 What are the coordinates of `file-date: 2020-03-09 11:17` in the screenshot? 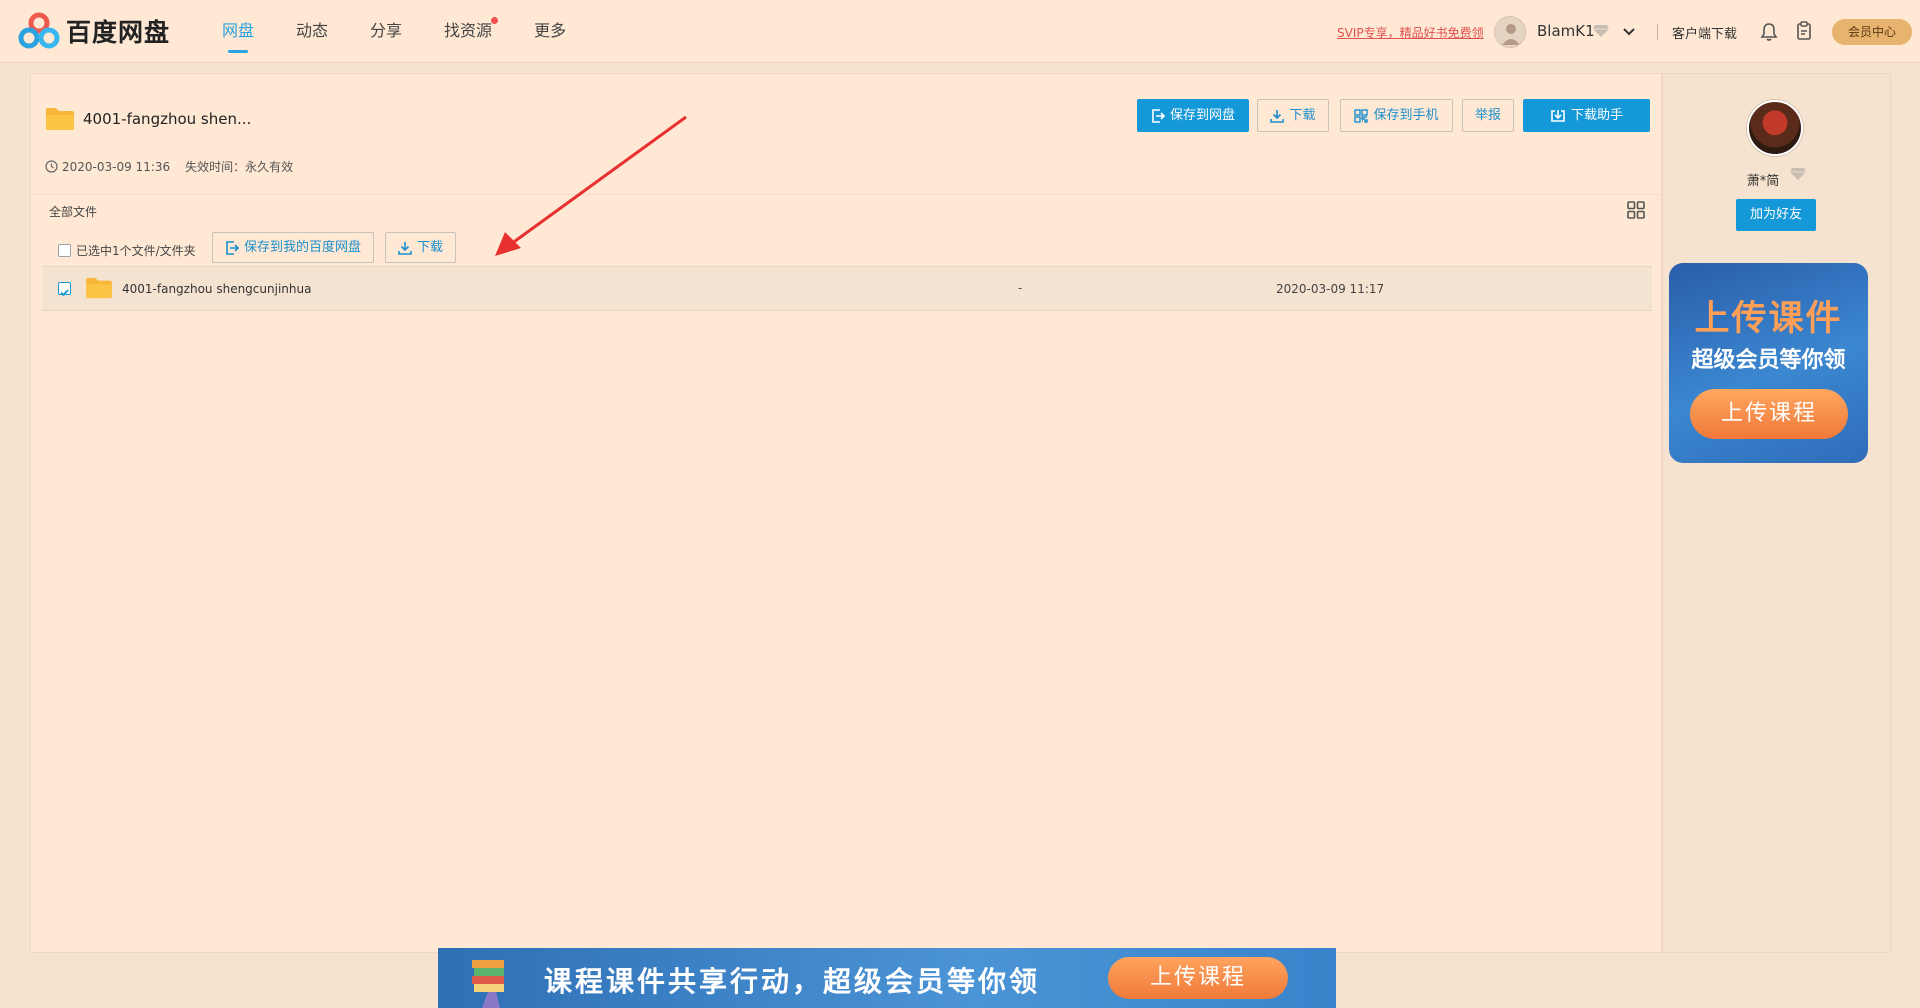 It's located at (1330, 289).